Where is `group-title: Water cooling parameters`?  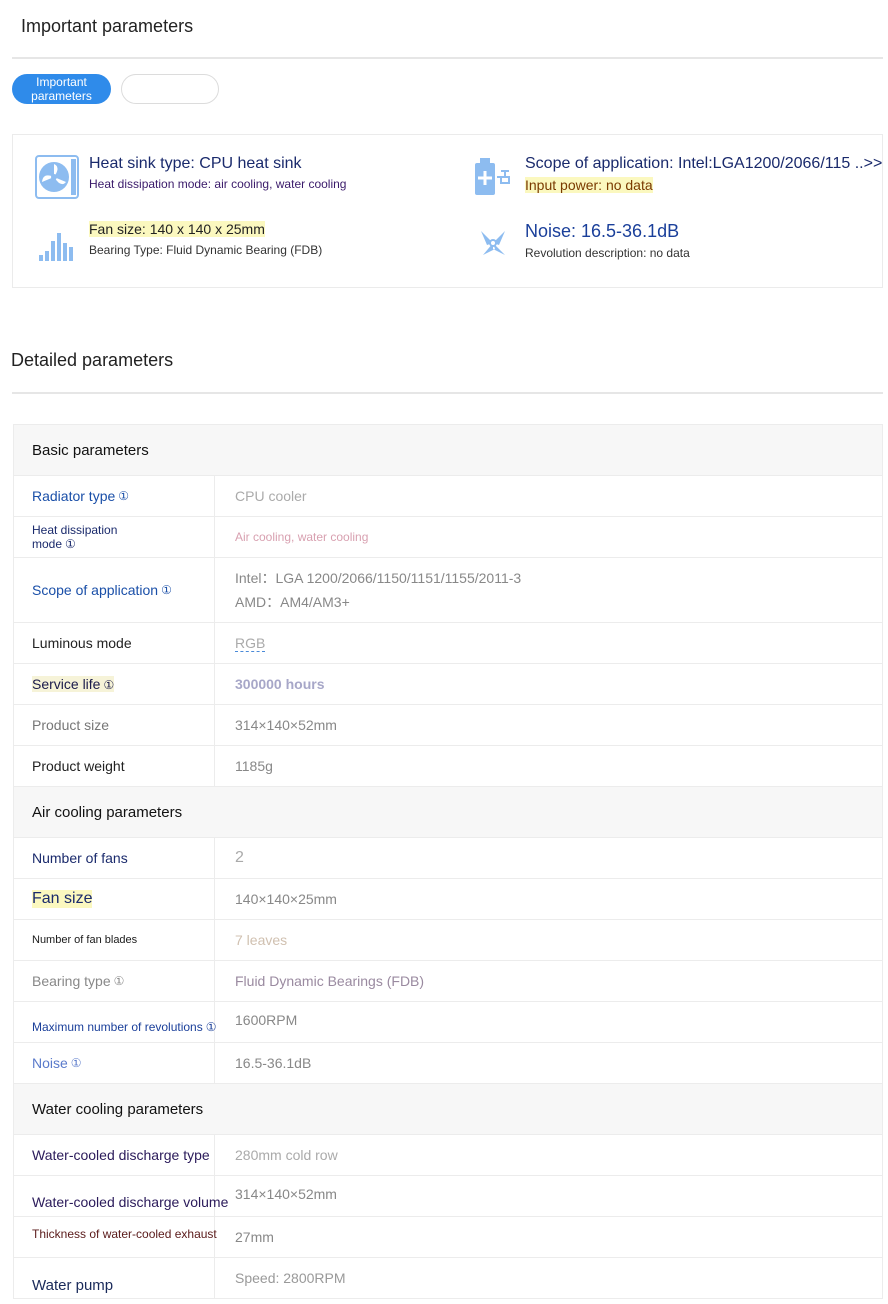 group-title: Water cooling parameters is located at coordinates (118, 1109).